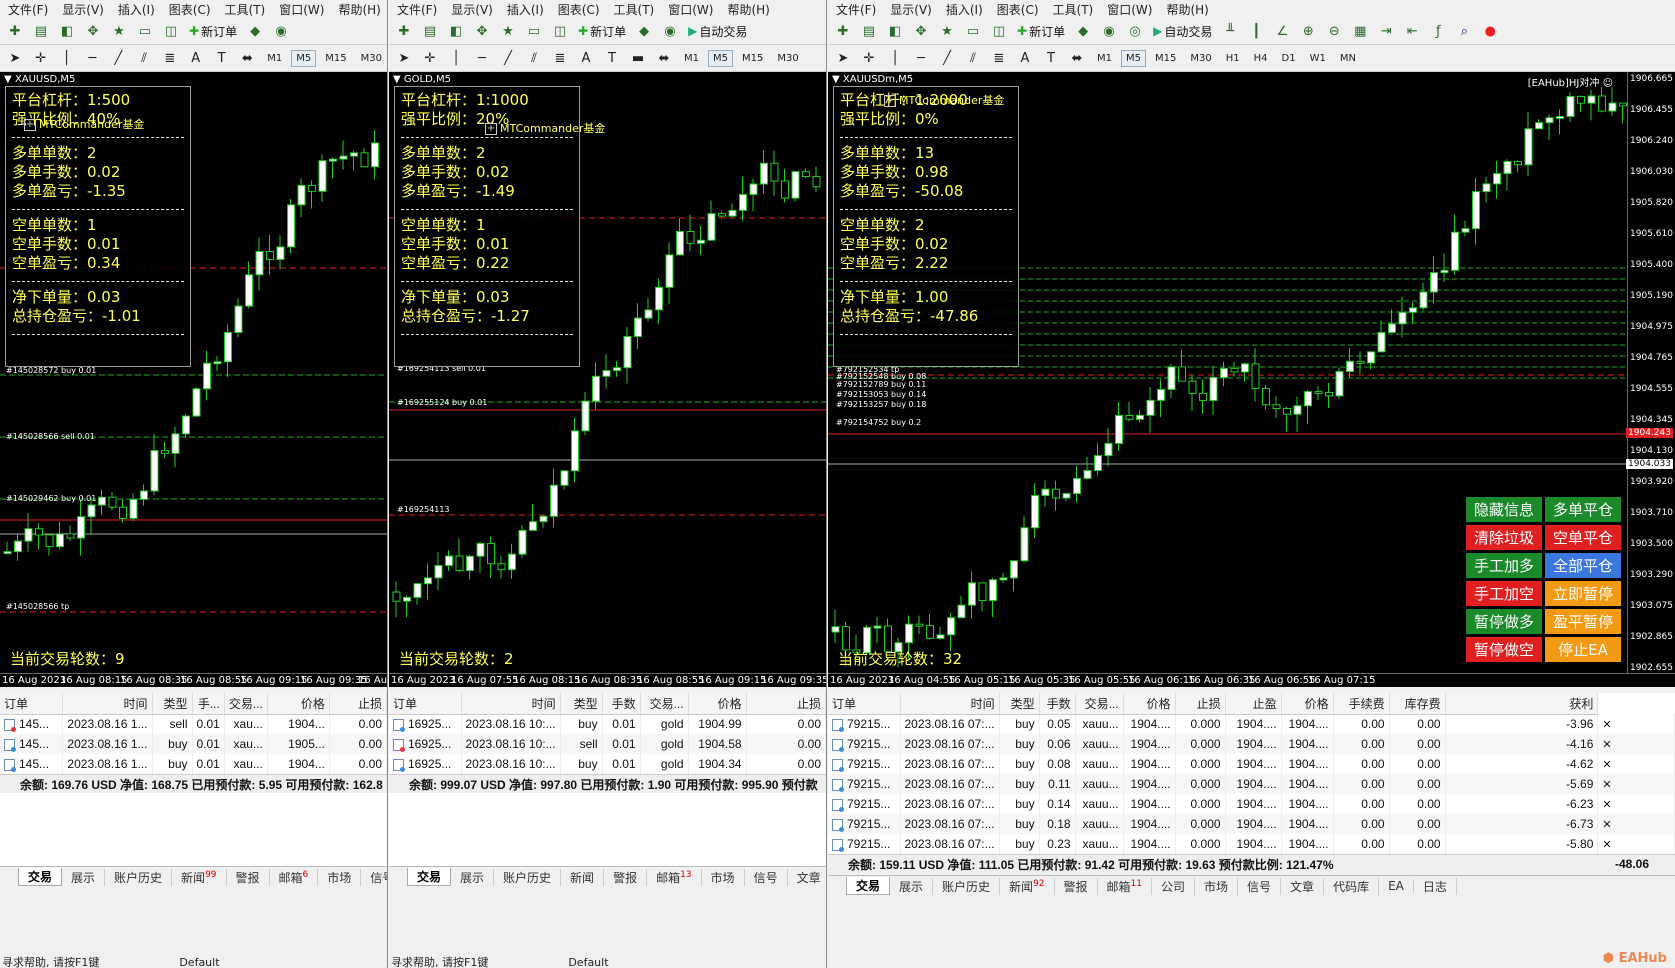 This screenshot has width=1675, height=968. Describe the element at coordinates (1077, 58) in the screenshot. I see `shapes-icon: ⬌` at that location.